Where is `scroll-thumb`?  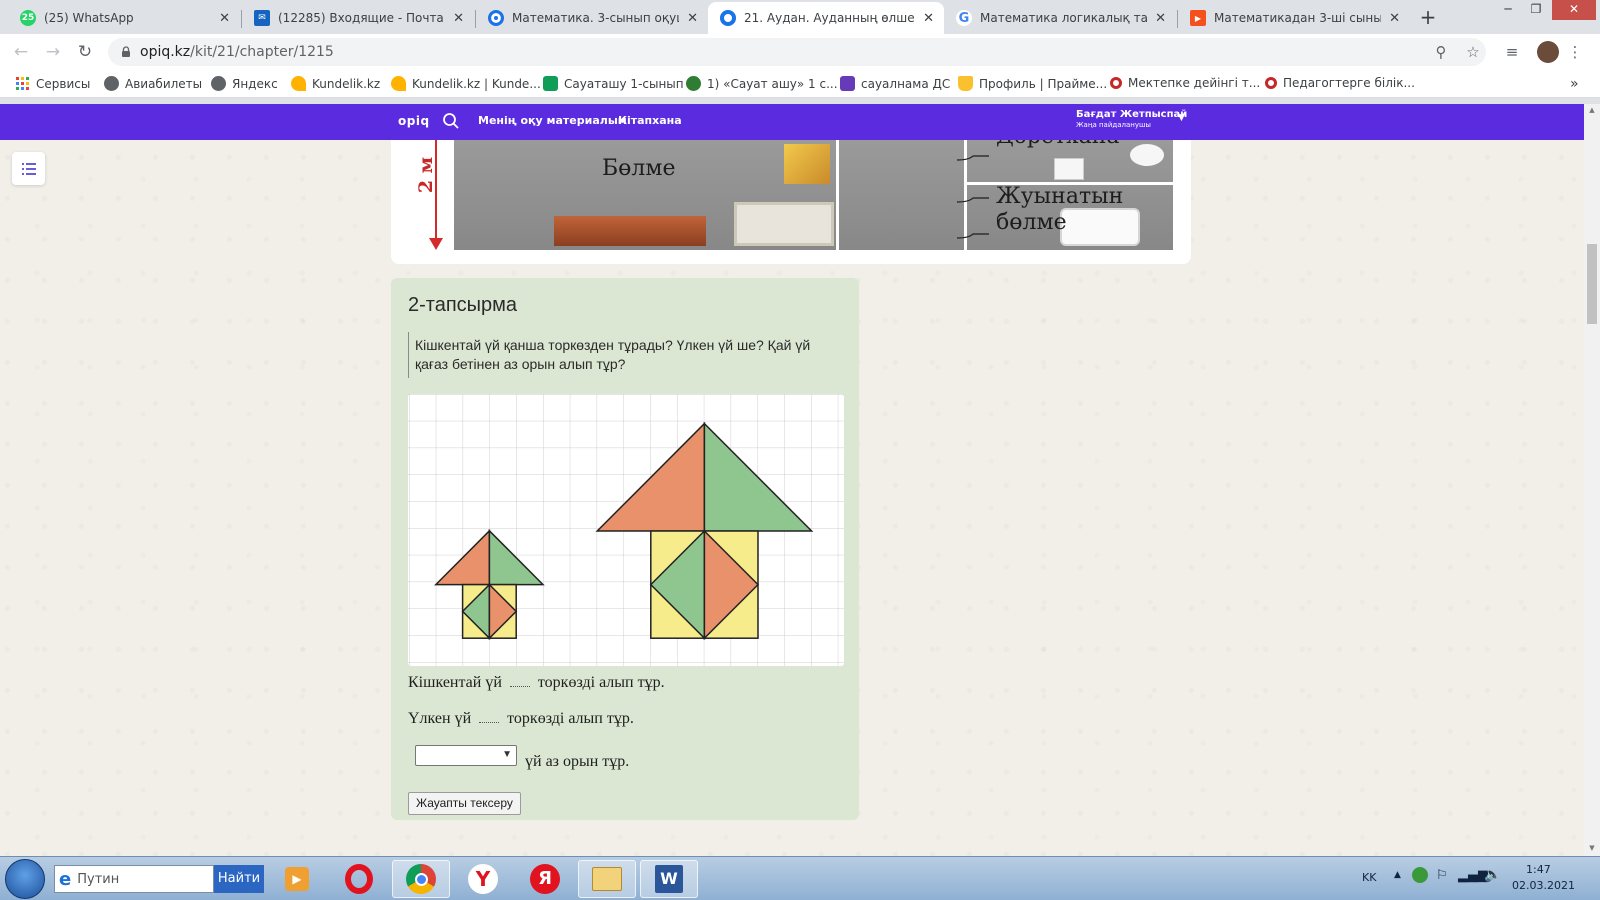 scroll-thumb is located at coordinates (1592, 284).